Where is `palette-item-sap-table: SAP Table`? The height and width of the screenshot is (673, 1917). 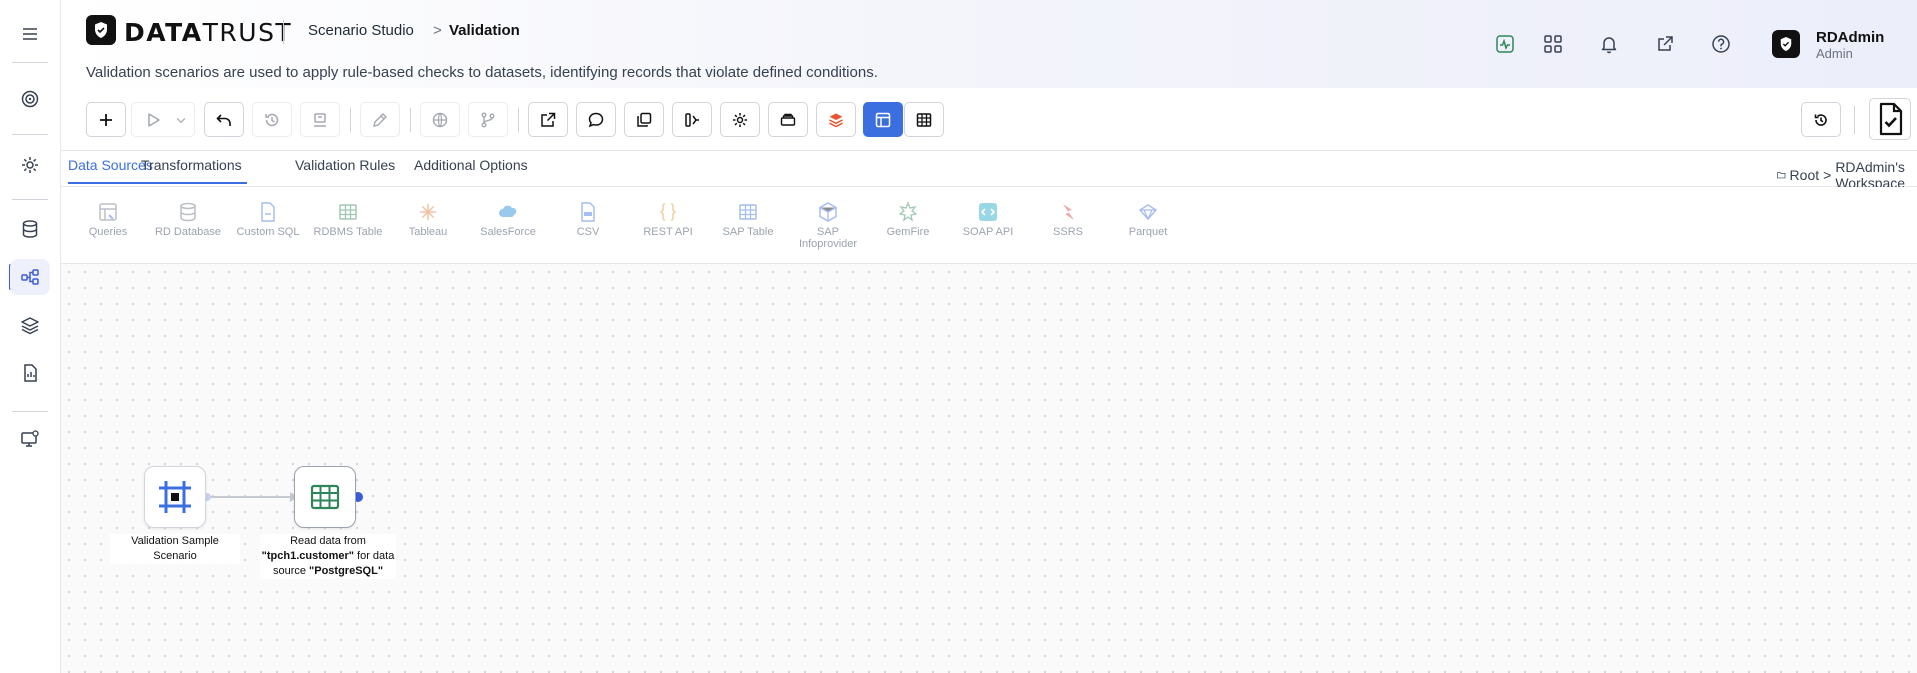 palette-item-sap-table: SAP Table is located at coordinates (748, 219).